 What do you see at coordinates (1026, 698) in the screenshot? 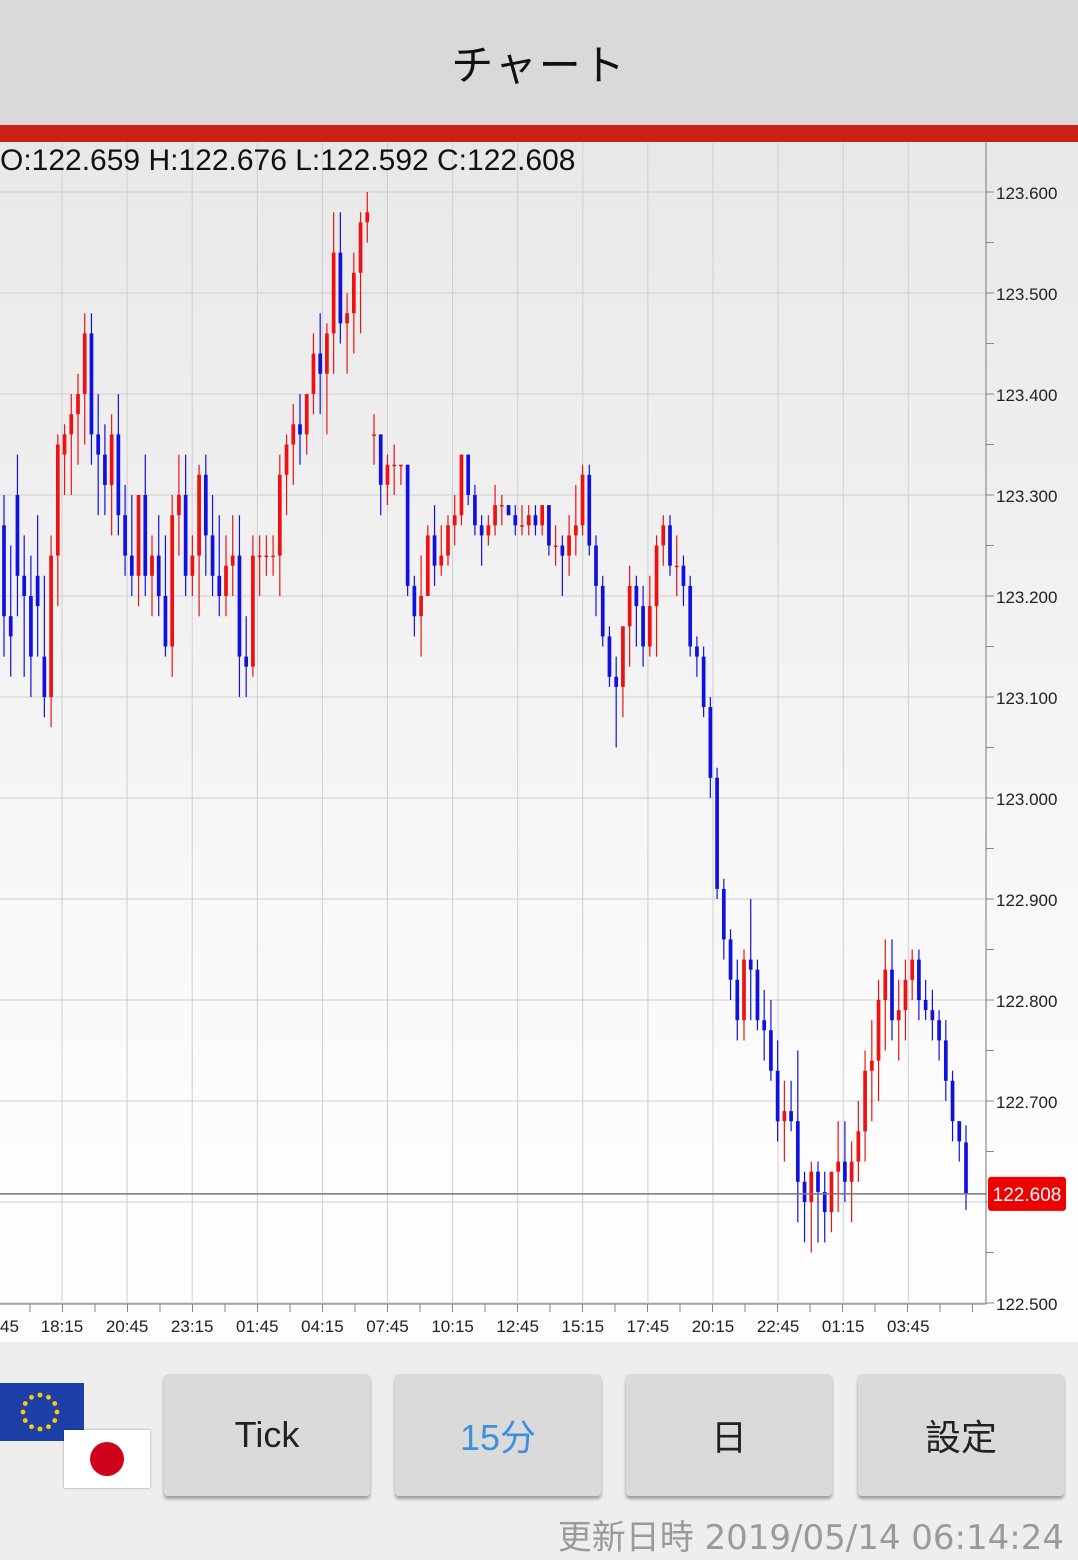
I see `price-axis-label: 123.100` at bounding box center [1026, 698].